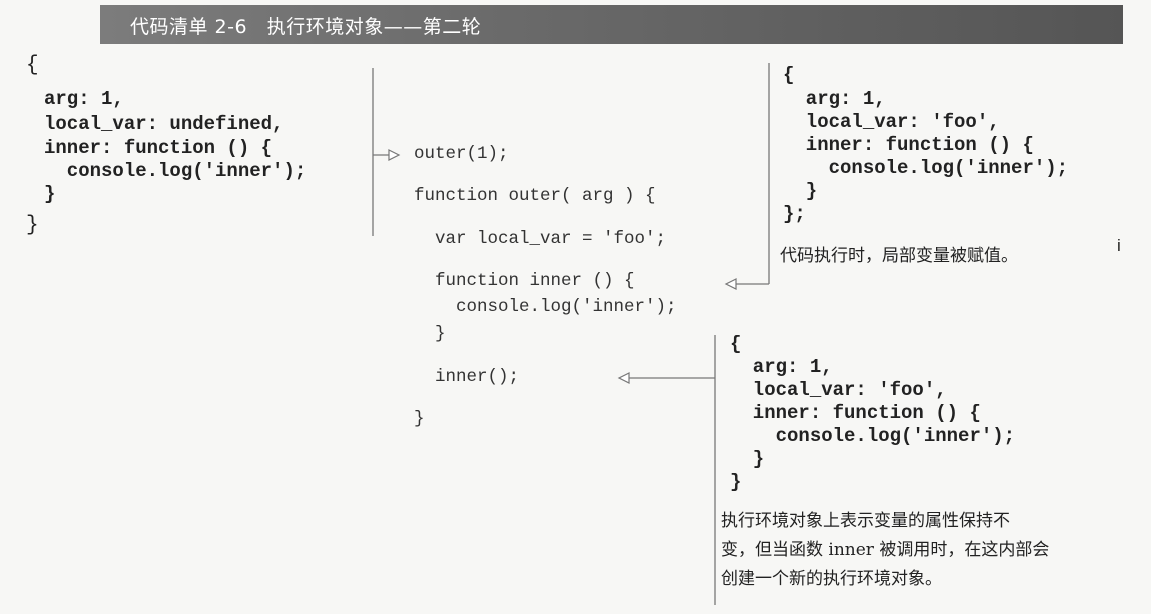  What do you see at coordinates (794, 214) in the screenshot?
I see `right-top-object-line: };` at bounding box center [794, 214].